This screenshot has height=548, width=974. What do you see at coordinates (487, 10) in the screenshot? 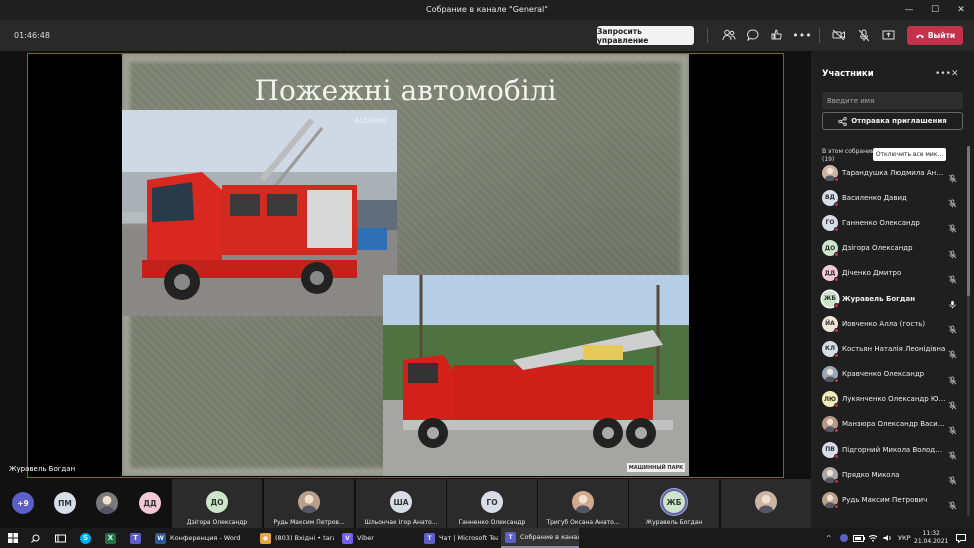
I see `title-bar: Собрание в канале "General" — ☐ ✕` at bounding box center [487, 10].